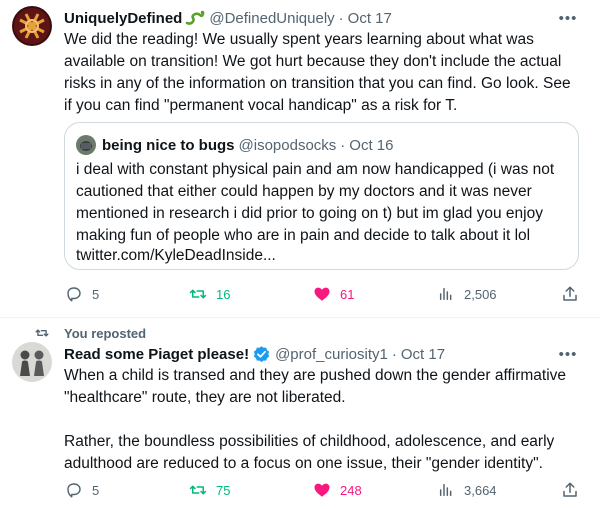 Image resolution: width=600 pixels, height=509 pixels. I want to click on quoted-timestamp: Oct 16, so click(371, 145).